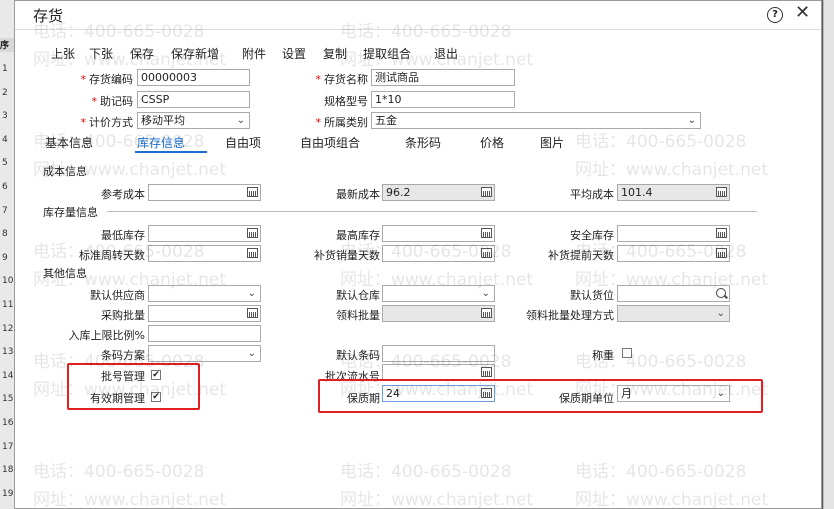 The image size is (834, 509). Describe the element at coordinates (193, 99) in the screenshot. I see `mnemonic-input: CSSP` at that location.